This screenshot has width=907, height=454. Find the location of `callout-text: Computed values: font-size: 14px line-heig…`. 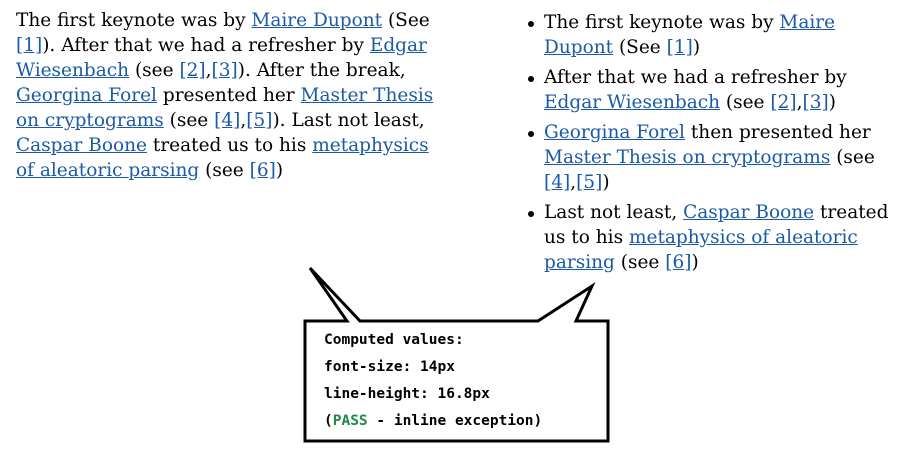

callout-text: Computed values: font-size: 14px line-heig… is located at coordinates (433, 381).